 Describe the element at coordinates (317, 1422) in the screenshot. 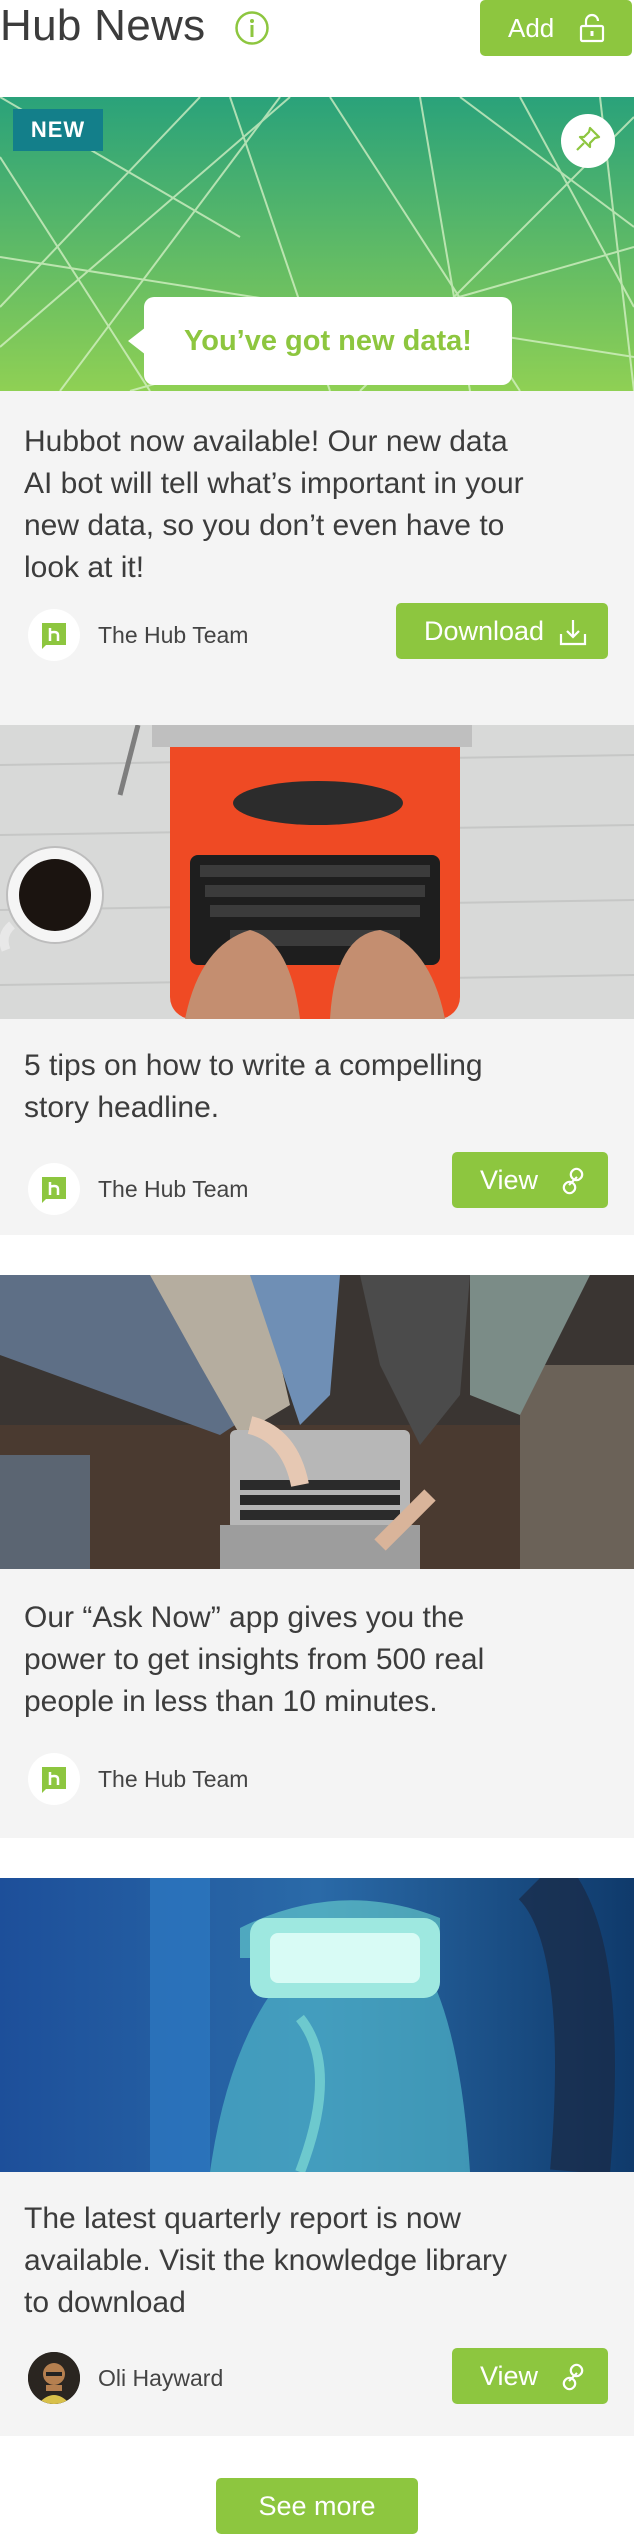

I see `laptop-photo` at that location.